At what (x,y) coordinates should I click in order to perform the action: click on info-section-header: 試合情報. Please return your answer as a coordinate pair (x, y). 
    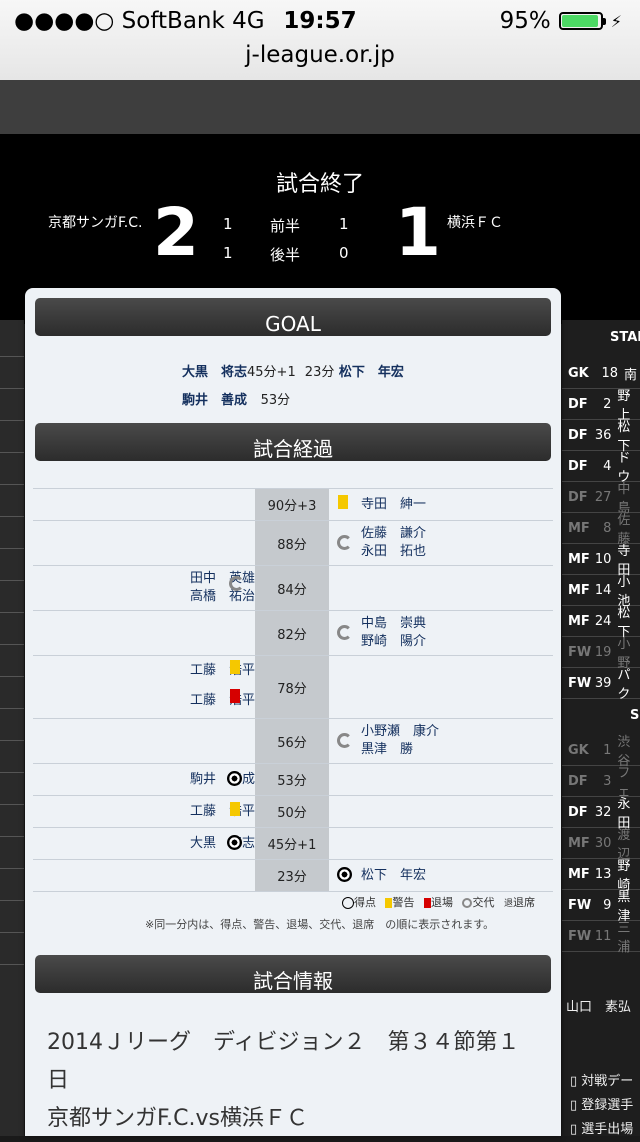
    Looking at the image, I should click on (293, 974).